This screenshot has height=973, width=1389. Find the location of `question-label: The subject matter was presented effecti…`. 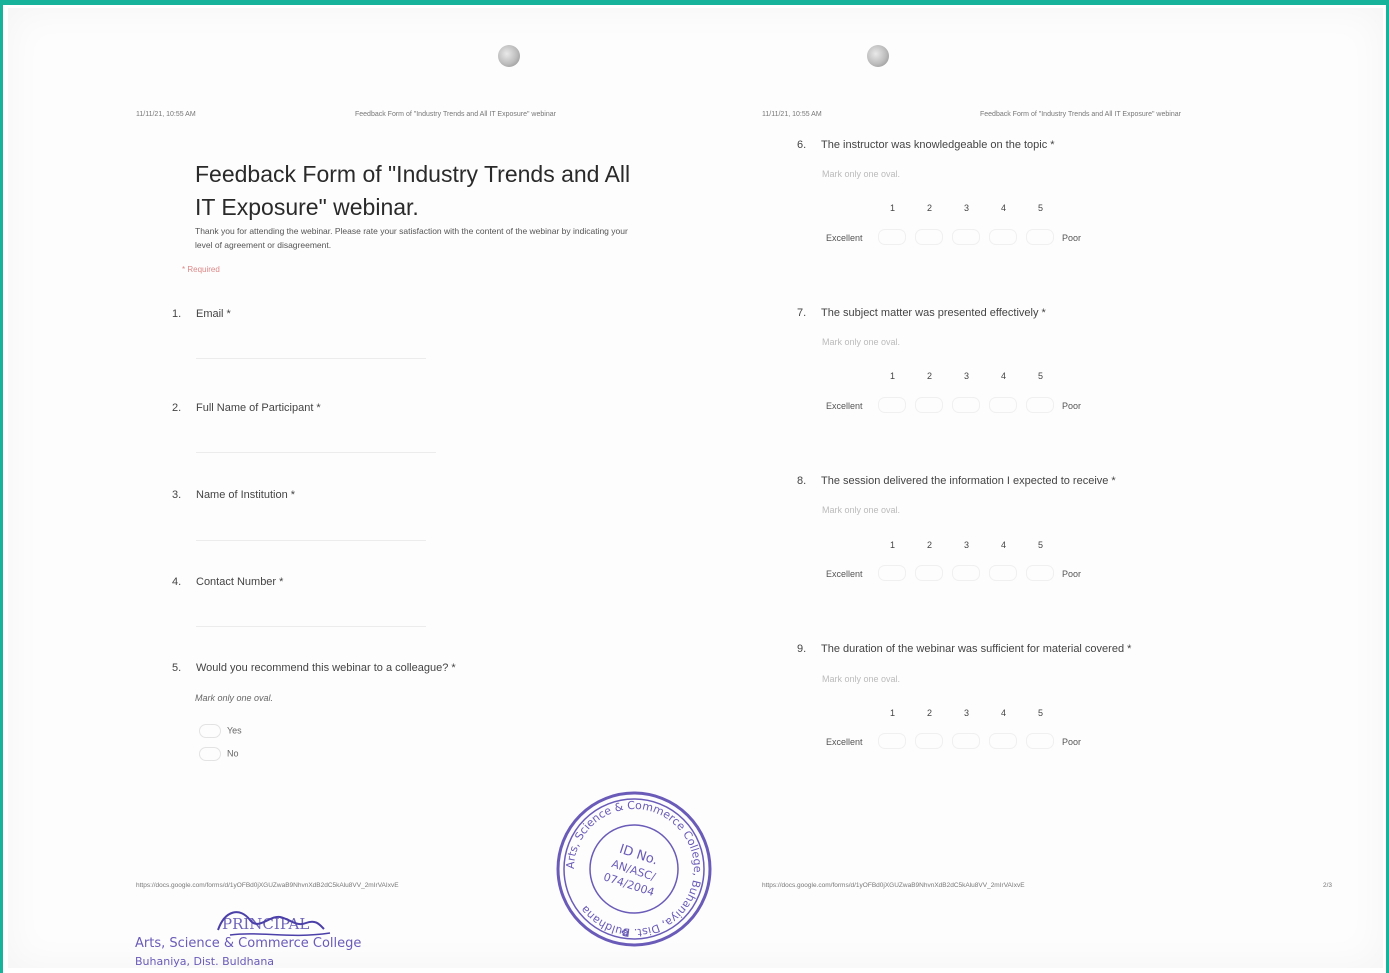

question-label: The subject matter was presented effecti… is located at coordinates (933, 313).